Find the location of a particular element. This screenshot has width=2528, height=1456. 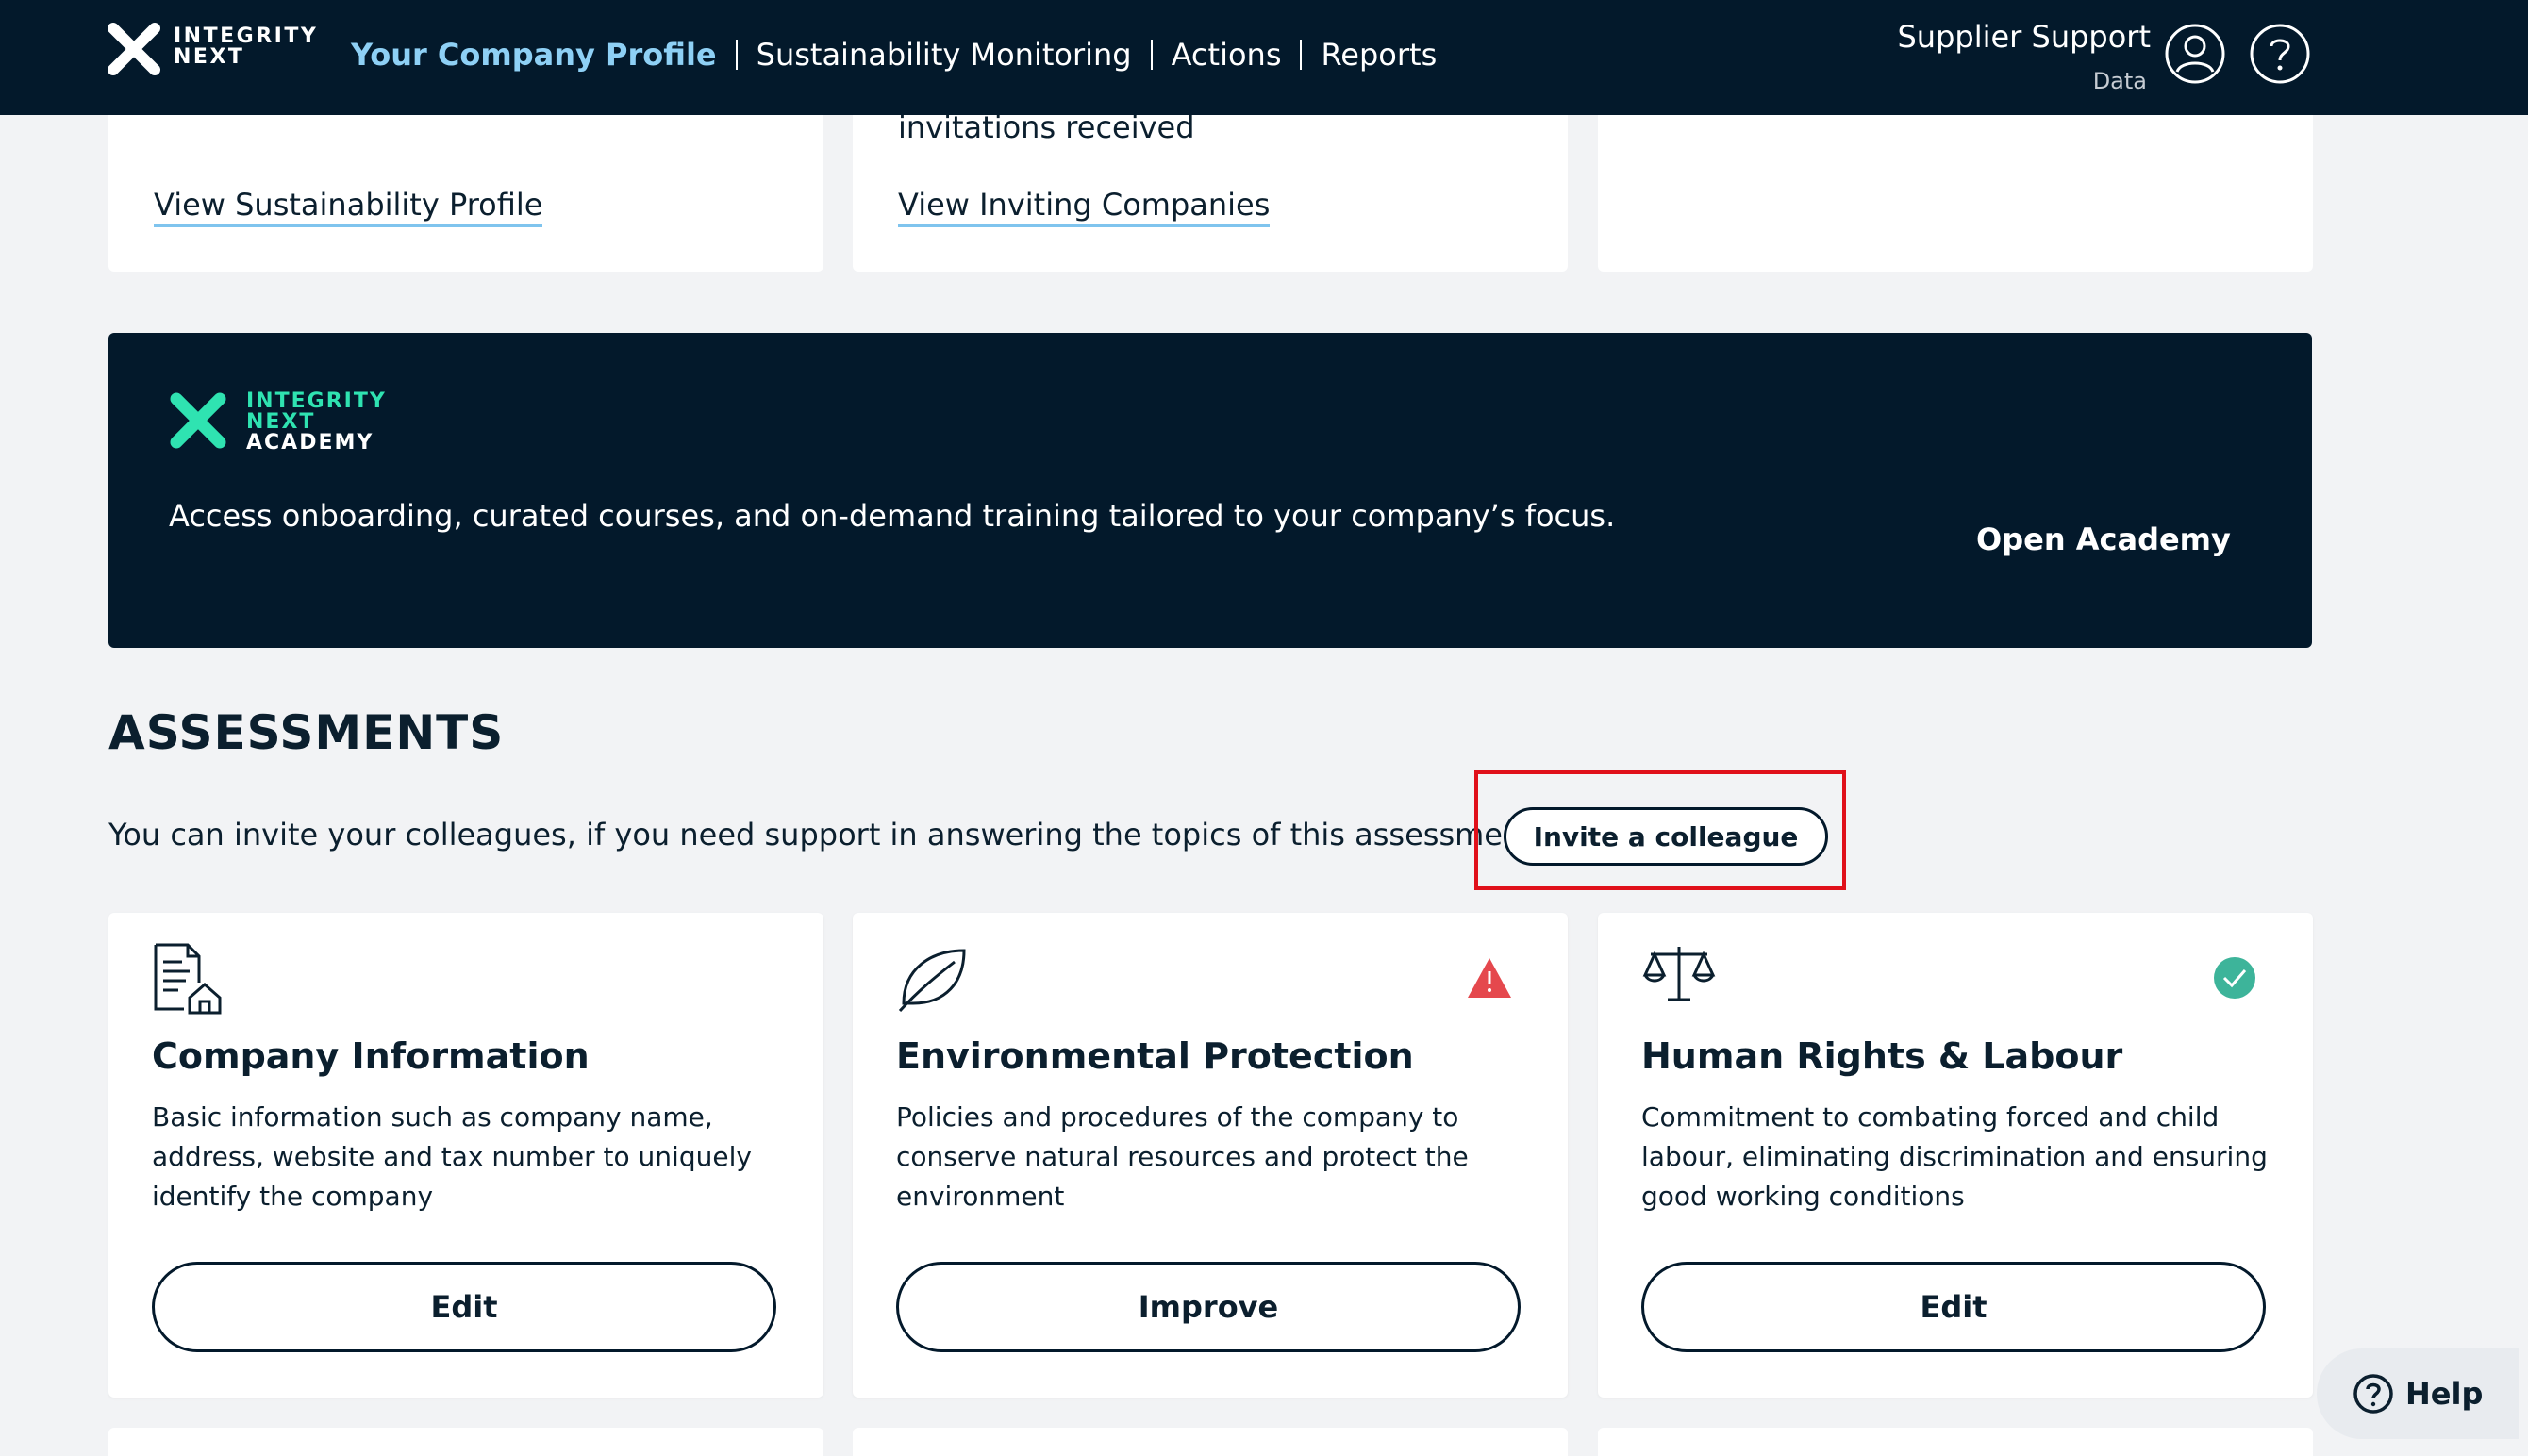

warning-icon is located at coordinates (1489, 978).